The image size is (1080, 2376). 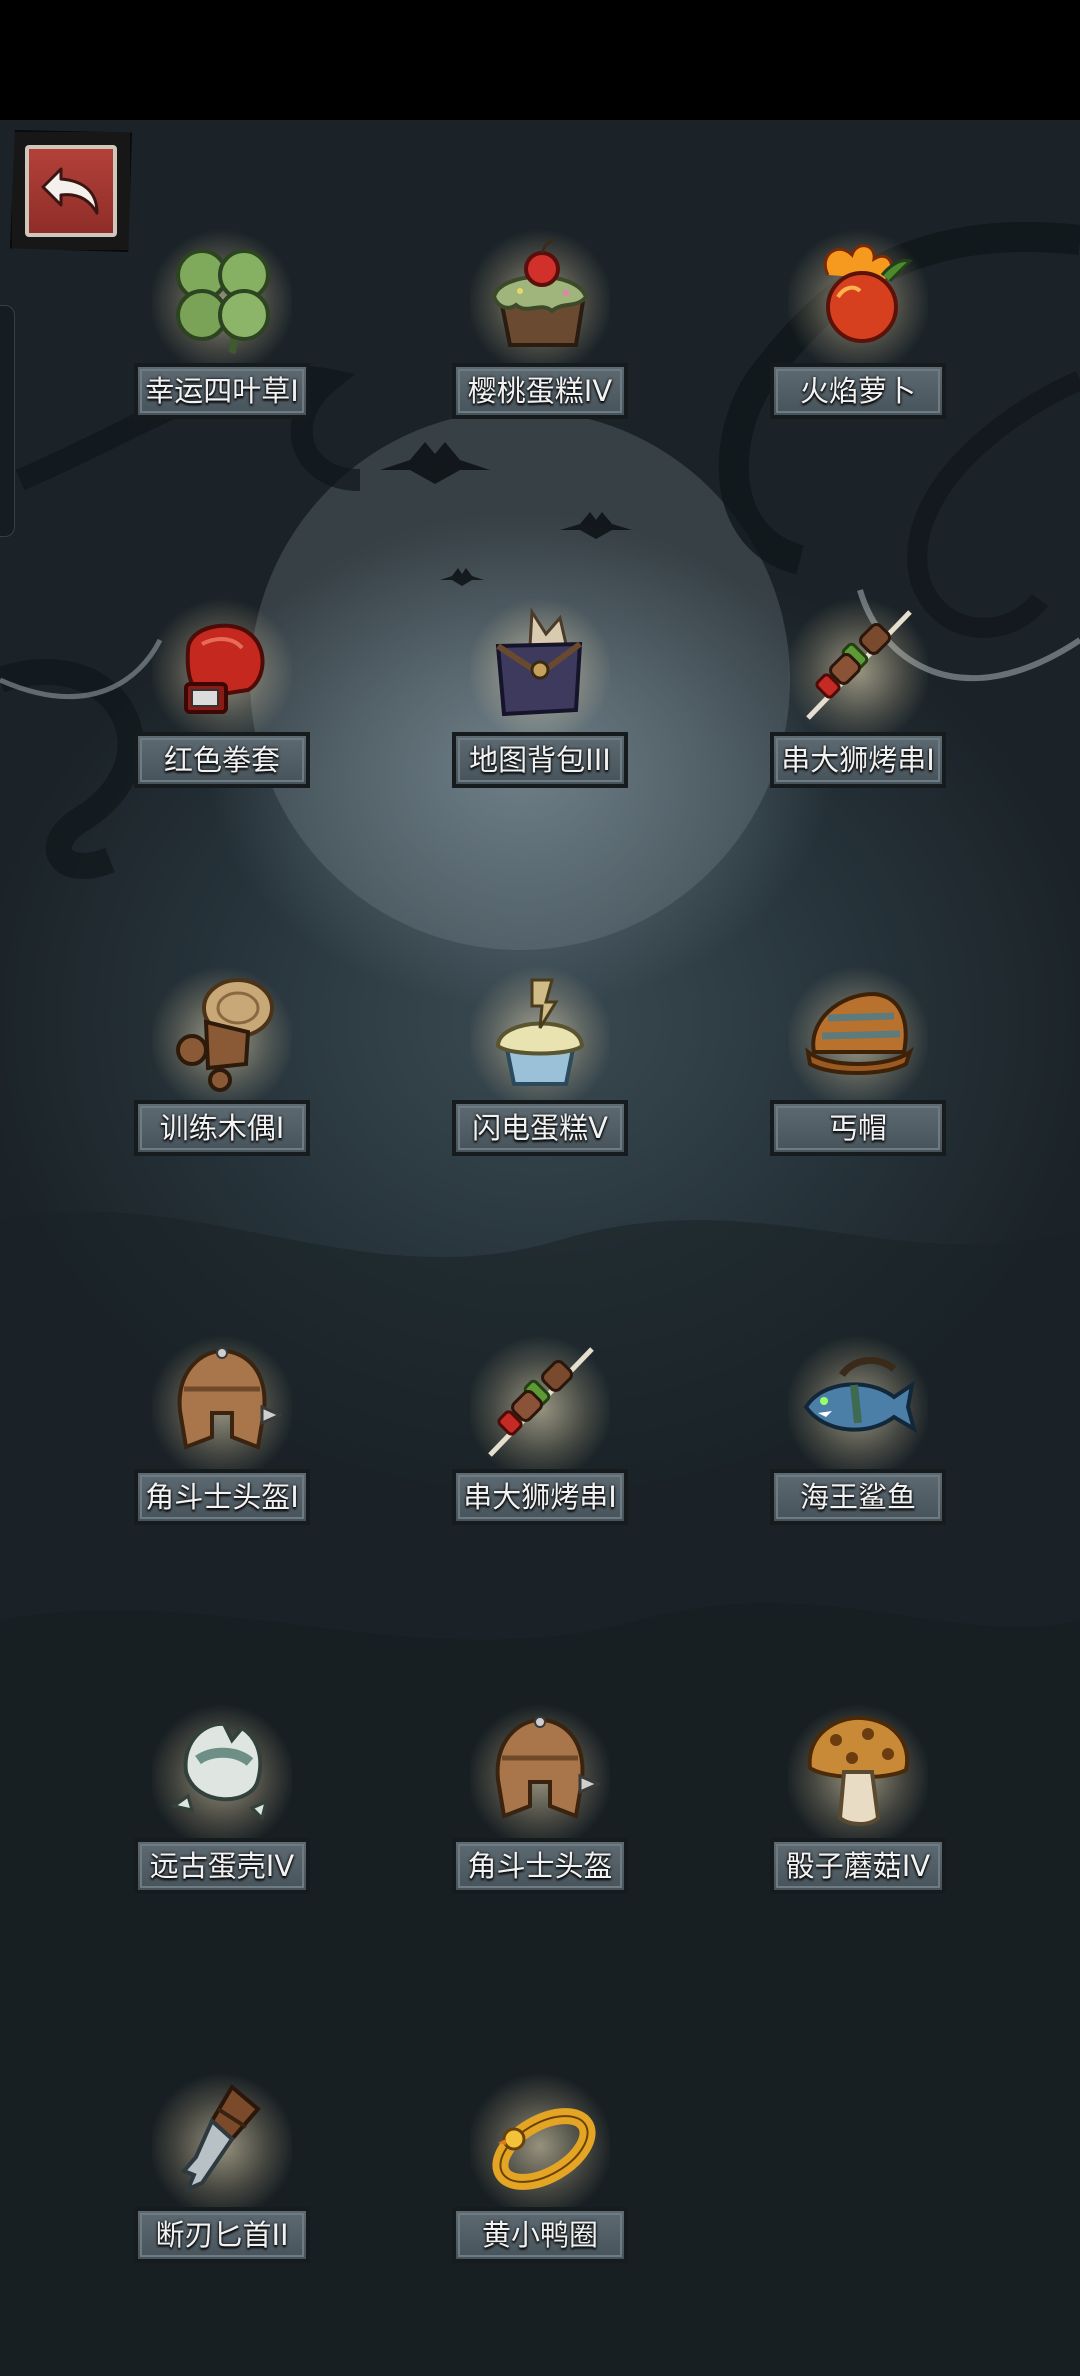 What do you see at coordinates (540, 60) in the screenshot?
I see `status-bar` at bounding box center [540, 60].